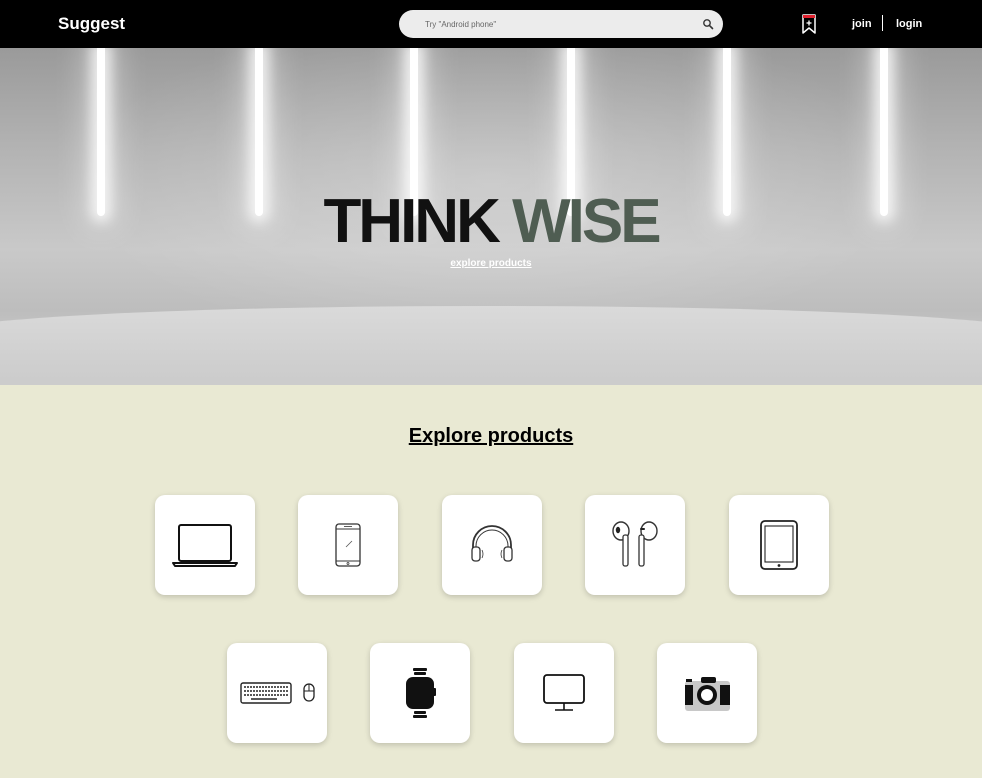  What do you see at coordinates (91, 24) in the screenshot?
I see `logo: Suggest` at bounding box center [91, 24].